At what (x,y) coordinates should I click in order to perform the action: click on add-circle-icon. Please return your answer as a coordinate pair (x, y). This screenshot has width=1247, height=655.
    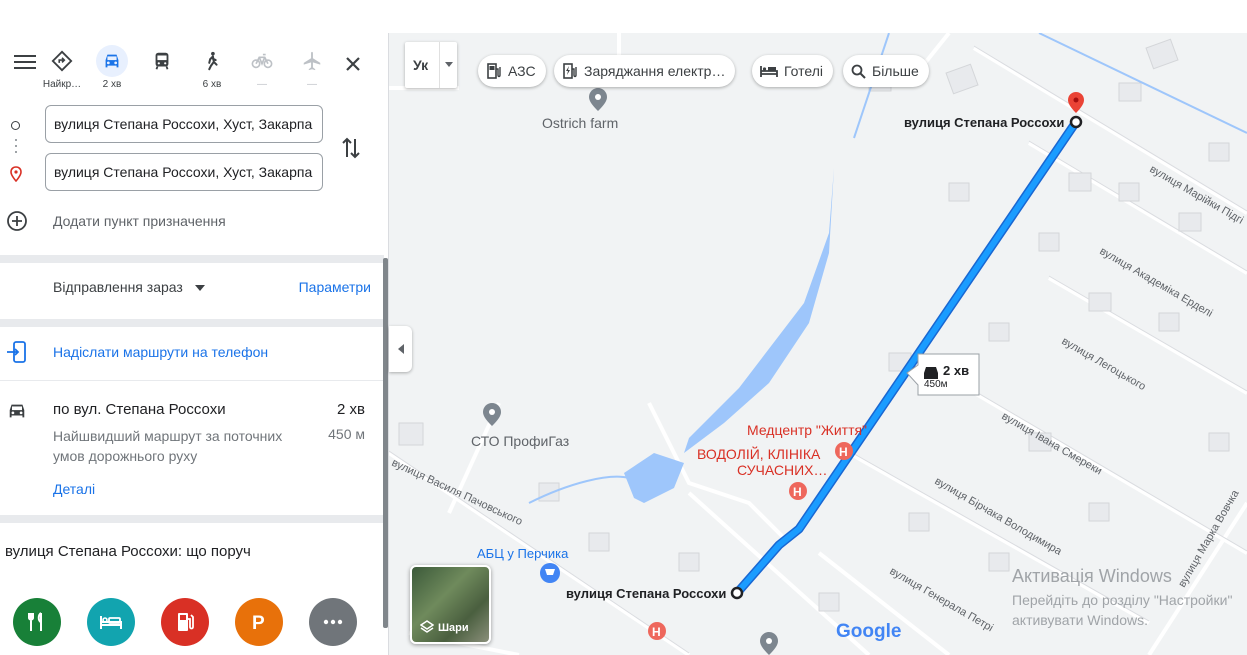
    Looking at the image, I should click on (17, 221).